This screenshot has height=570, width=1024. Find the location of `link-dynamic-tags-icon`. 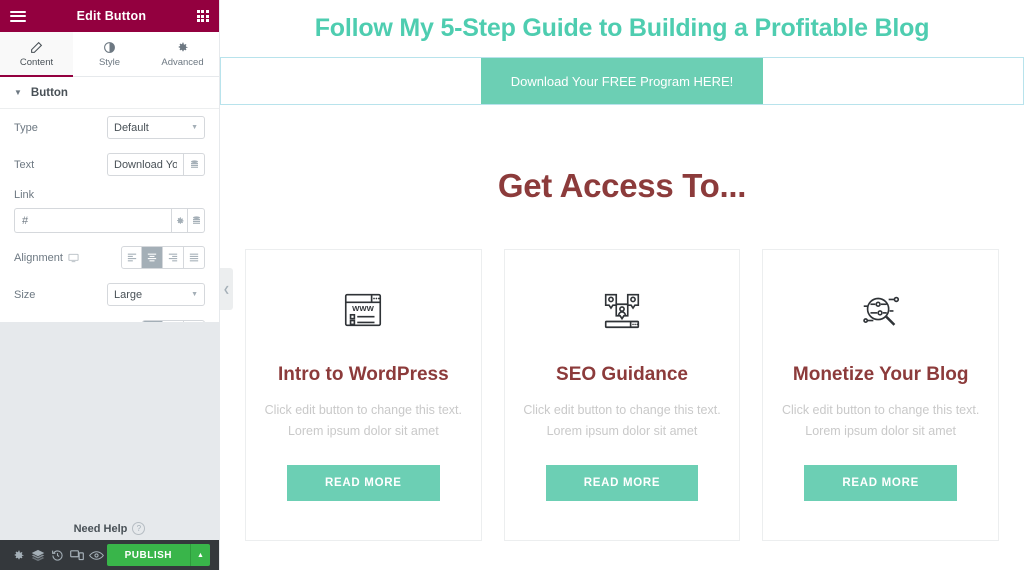

link-dynamic-tags-icon is located at coordinates (196, 220).